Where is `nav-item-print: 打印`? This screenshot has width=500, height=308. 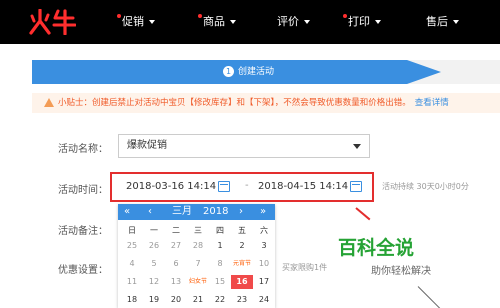 nav-item-print: 打印 is located at coordinates (362, 22).